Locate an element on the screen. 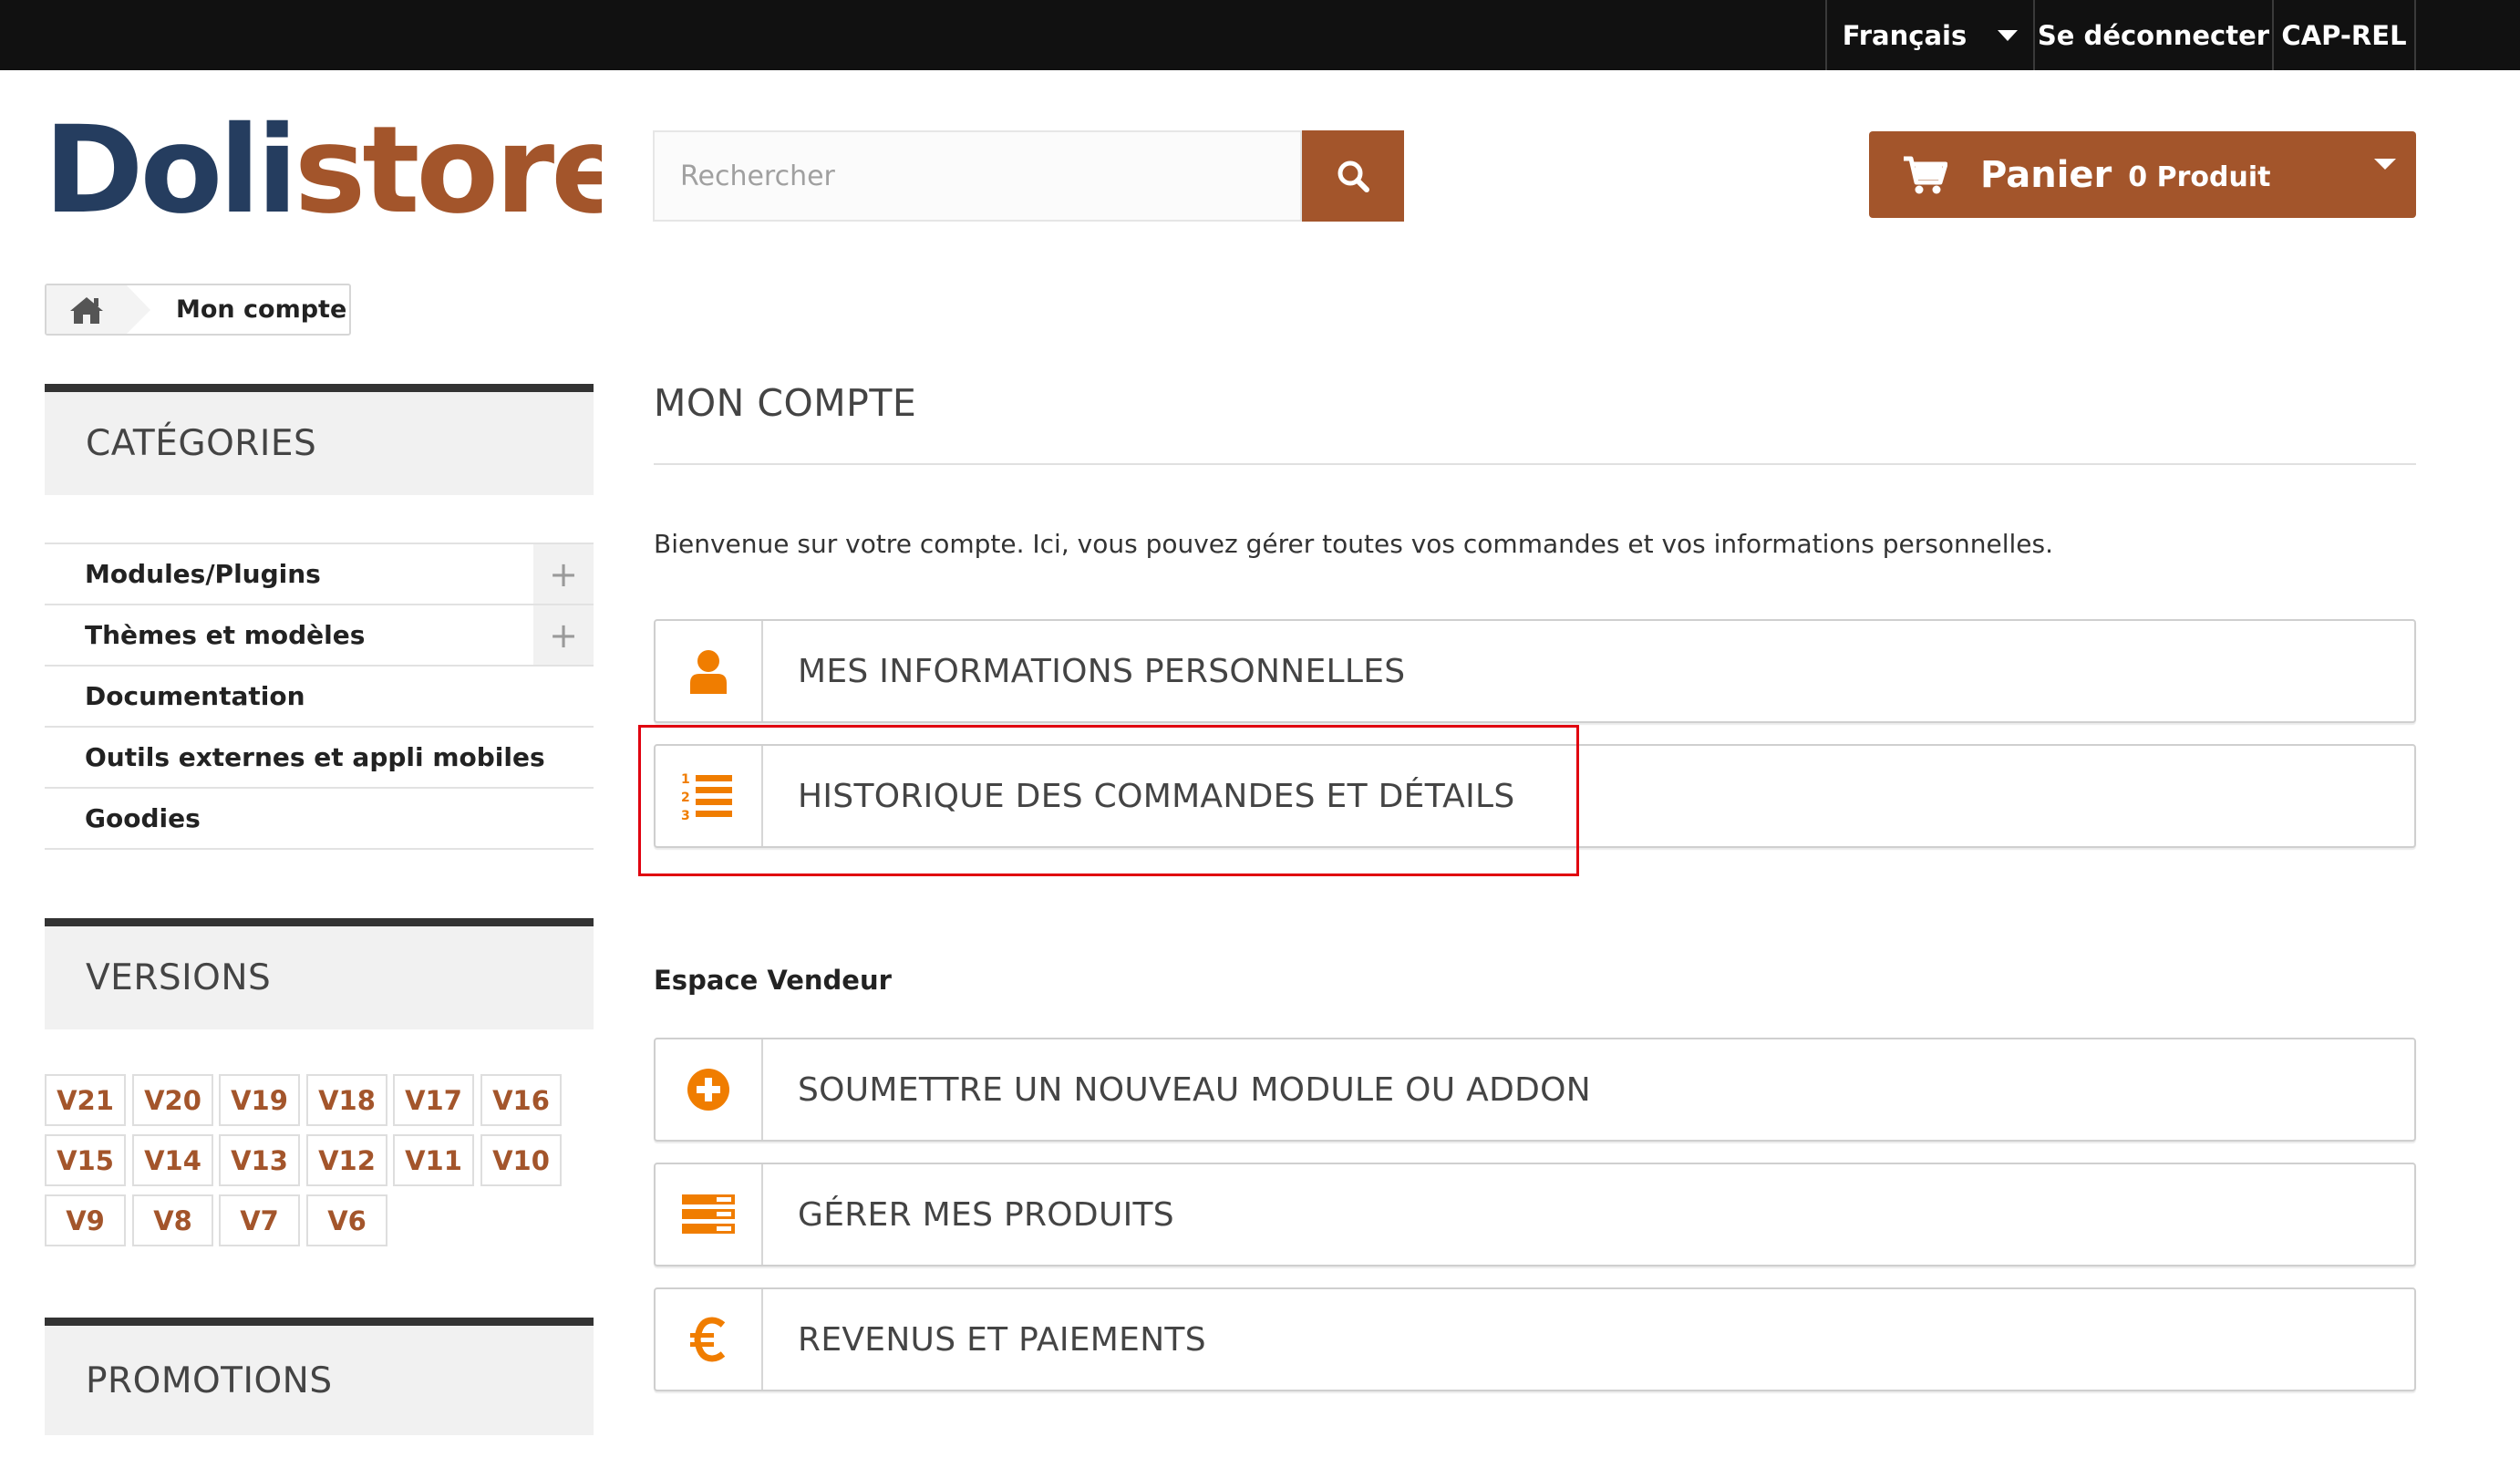  version-tag-v6: V6 is located at coordinates (346, 1220).